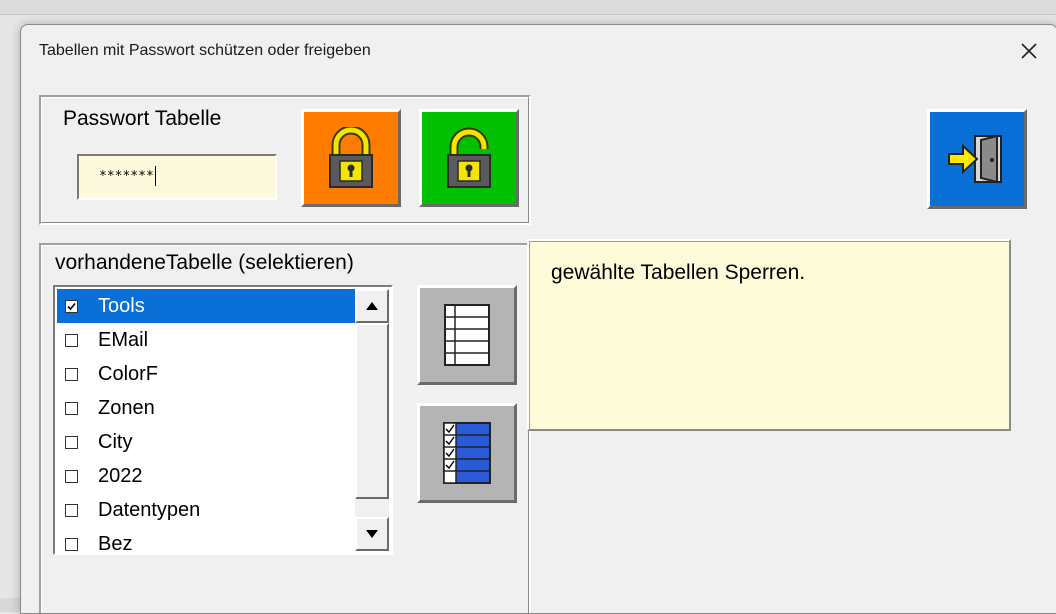 Image resolution: width=1056 pixels, height=614 pixels. I want to click on select-all-button, so click(467, 453).